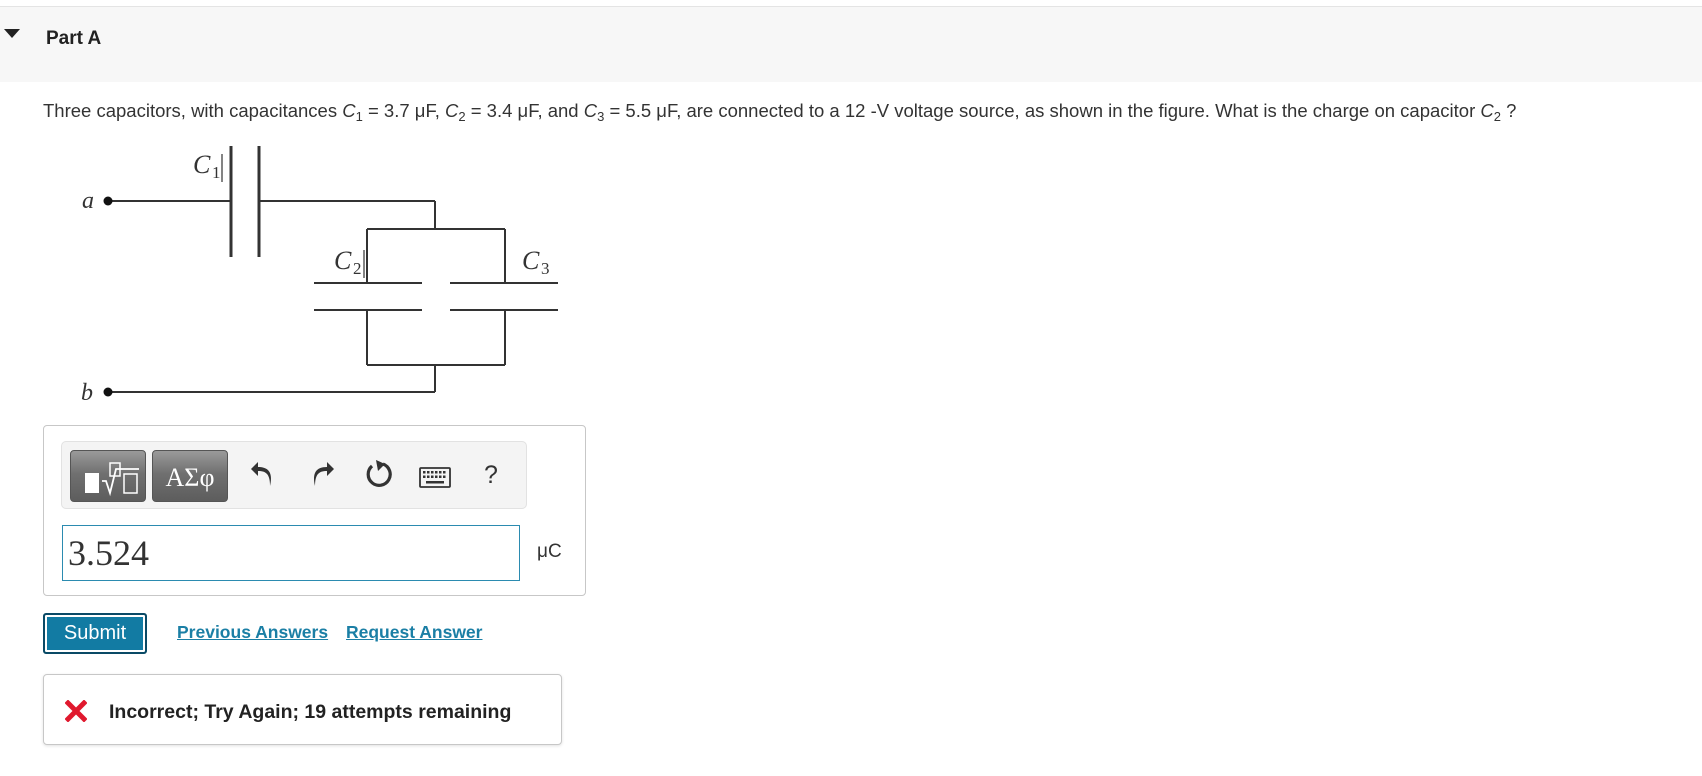  I want to click on answer-box: ΑΣφ ? 3.524 μC, so click(314, 510).